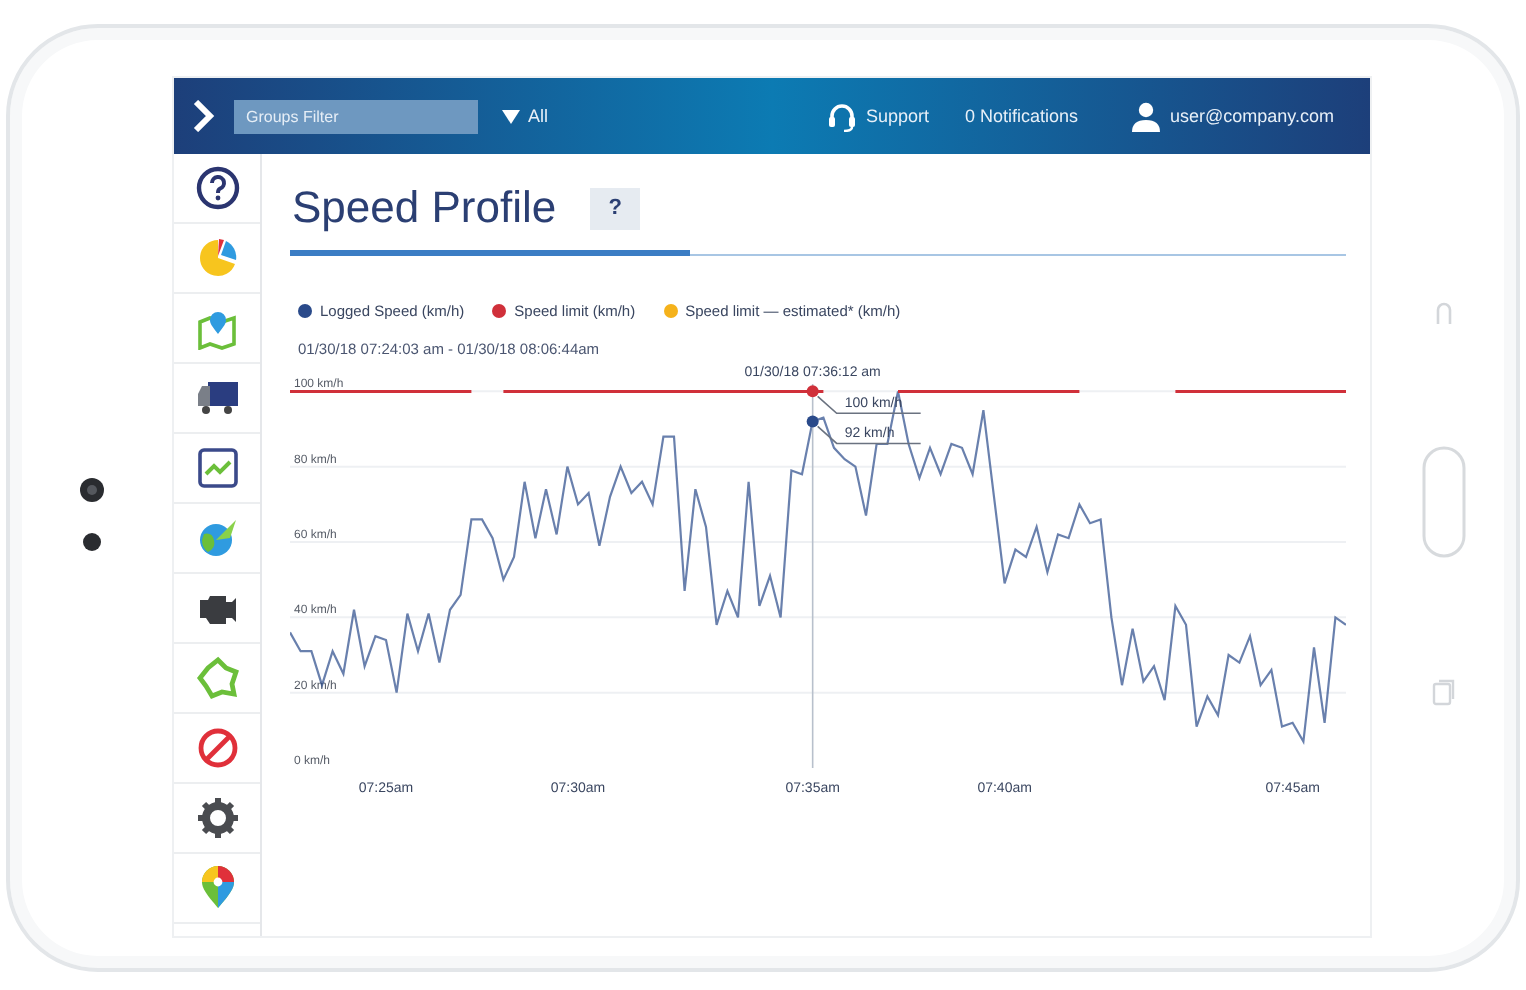 This screenshot has width=1526, height=990. What do you see at coordinates (217, 468) in the screenshot?
I see `line-chart-icon` at bounding box center [217, 468].